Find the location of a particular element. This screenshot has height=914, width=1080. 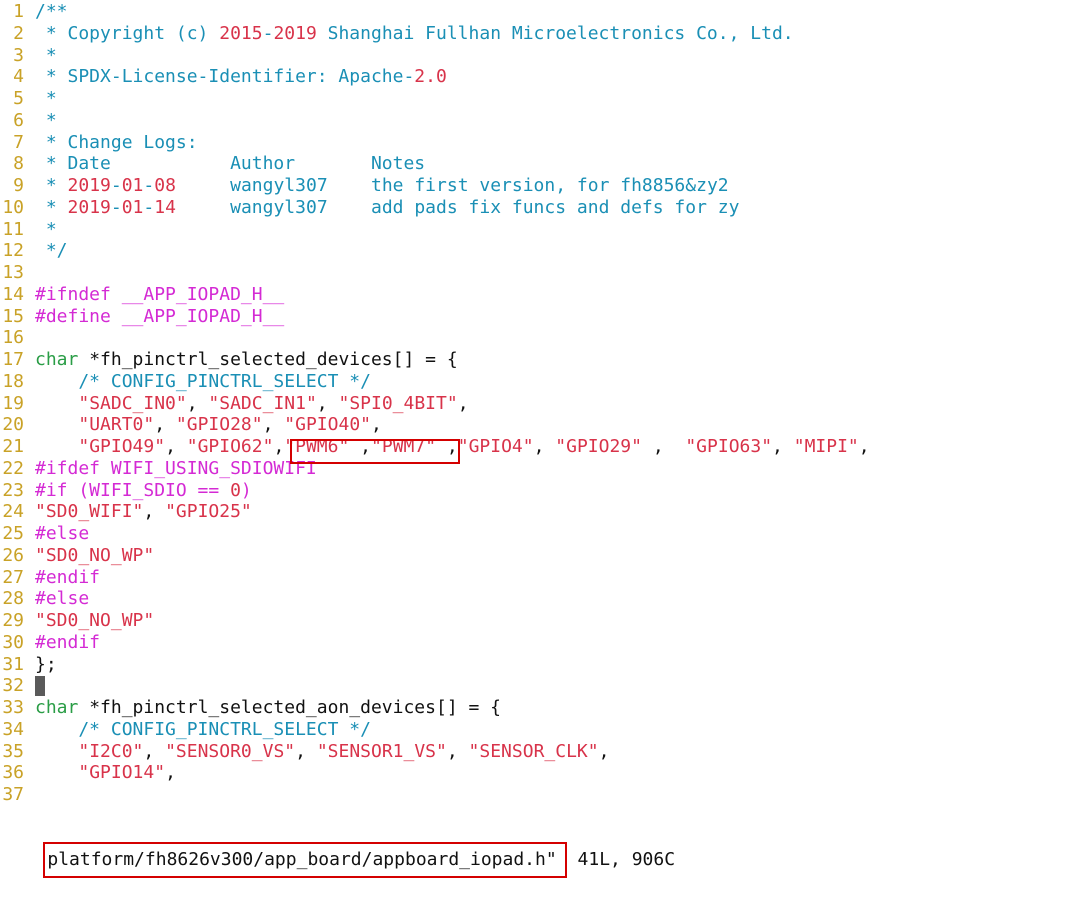

code-token: "SENSOR0_VS" is located at coordinates (230, 751).